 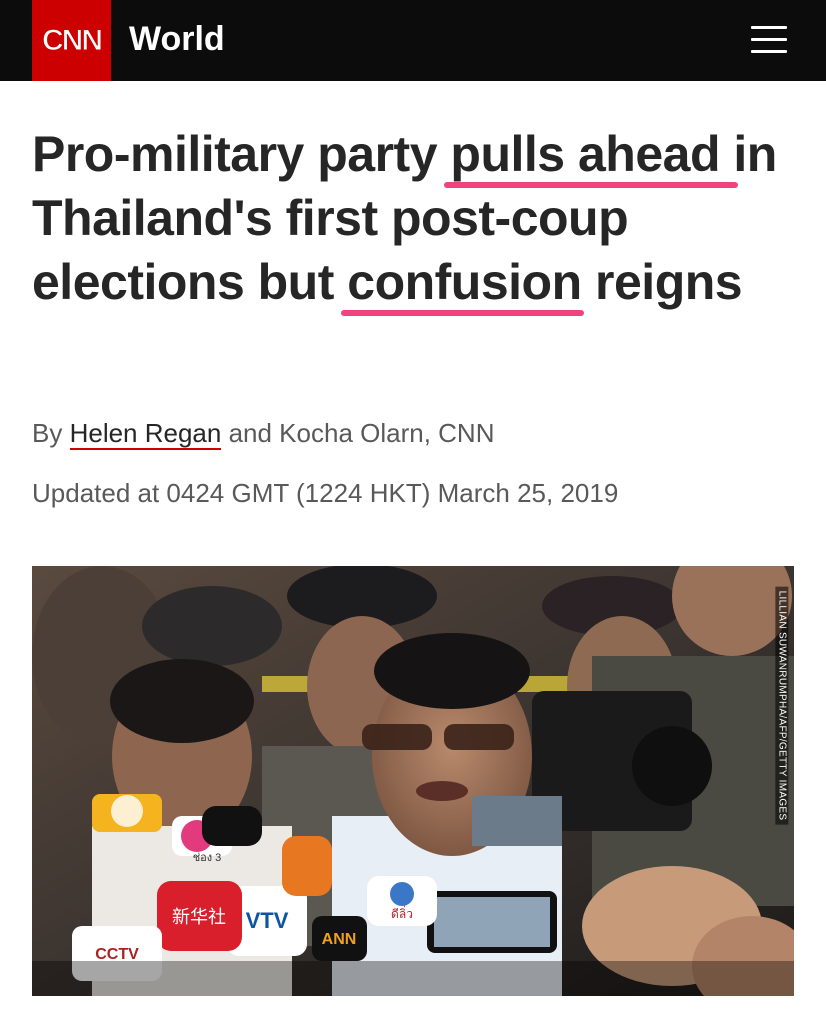 What do you see at coordinates (51, 433) in the screenshot?
I see `byline-prefix: By` at bounding box center [51, 433].